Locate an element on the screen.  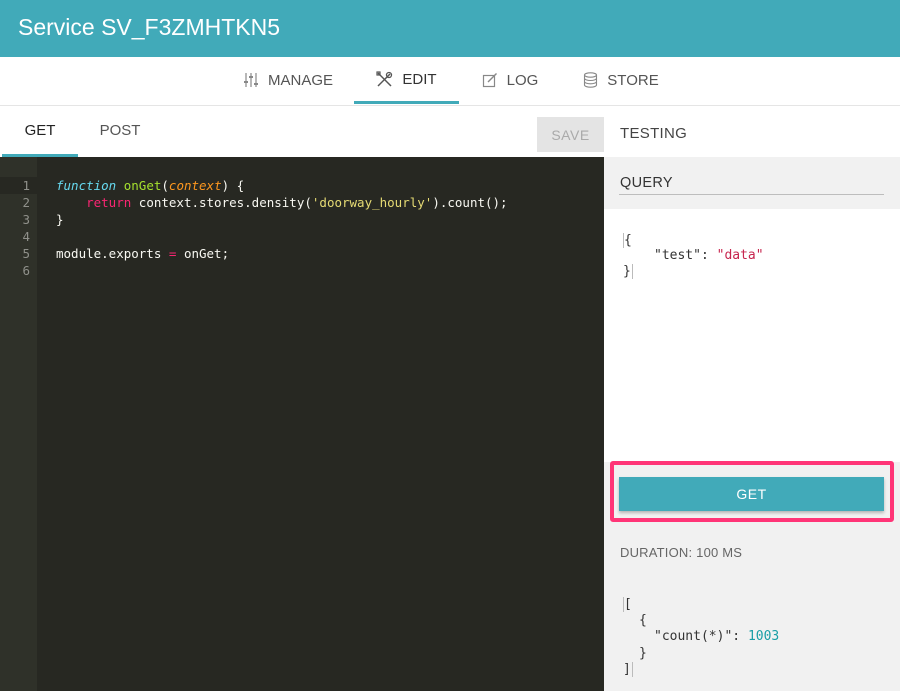
line-number: 5 is located at coordinates (26, 253).